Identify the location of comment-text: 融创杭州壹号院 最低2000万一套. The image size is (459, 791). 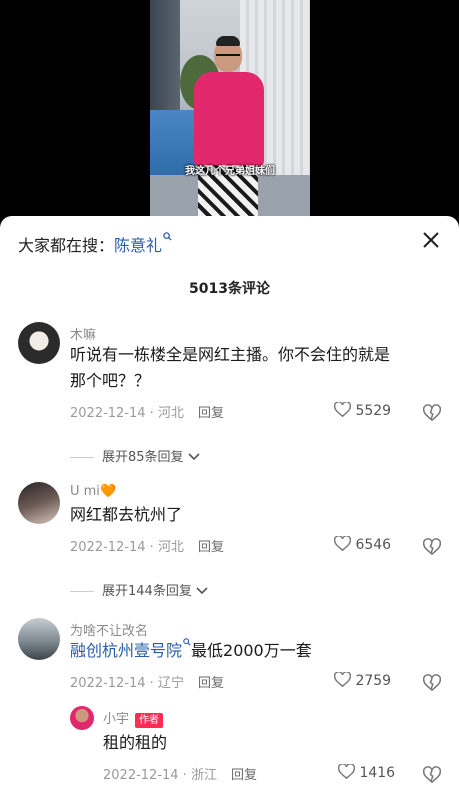
(191, 651).